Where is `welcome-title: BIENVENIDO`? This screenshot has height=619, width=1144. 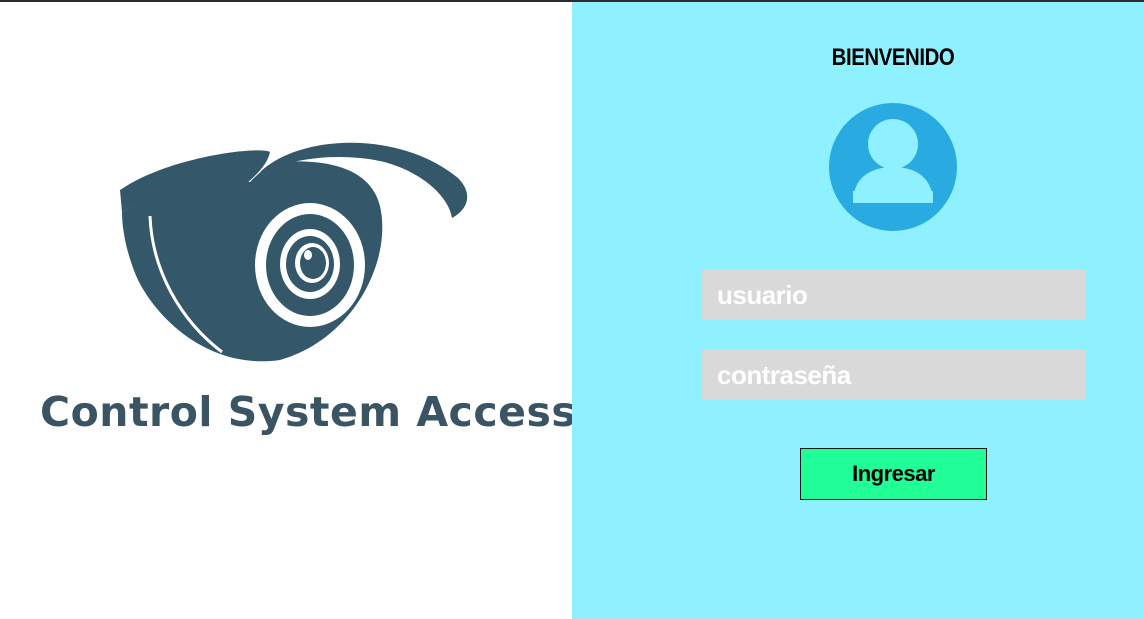 welcome-title: BIENVENIDO is located at coordinates (893, 57).